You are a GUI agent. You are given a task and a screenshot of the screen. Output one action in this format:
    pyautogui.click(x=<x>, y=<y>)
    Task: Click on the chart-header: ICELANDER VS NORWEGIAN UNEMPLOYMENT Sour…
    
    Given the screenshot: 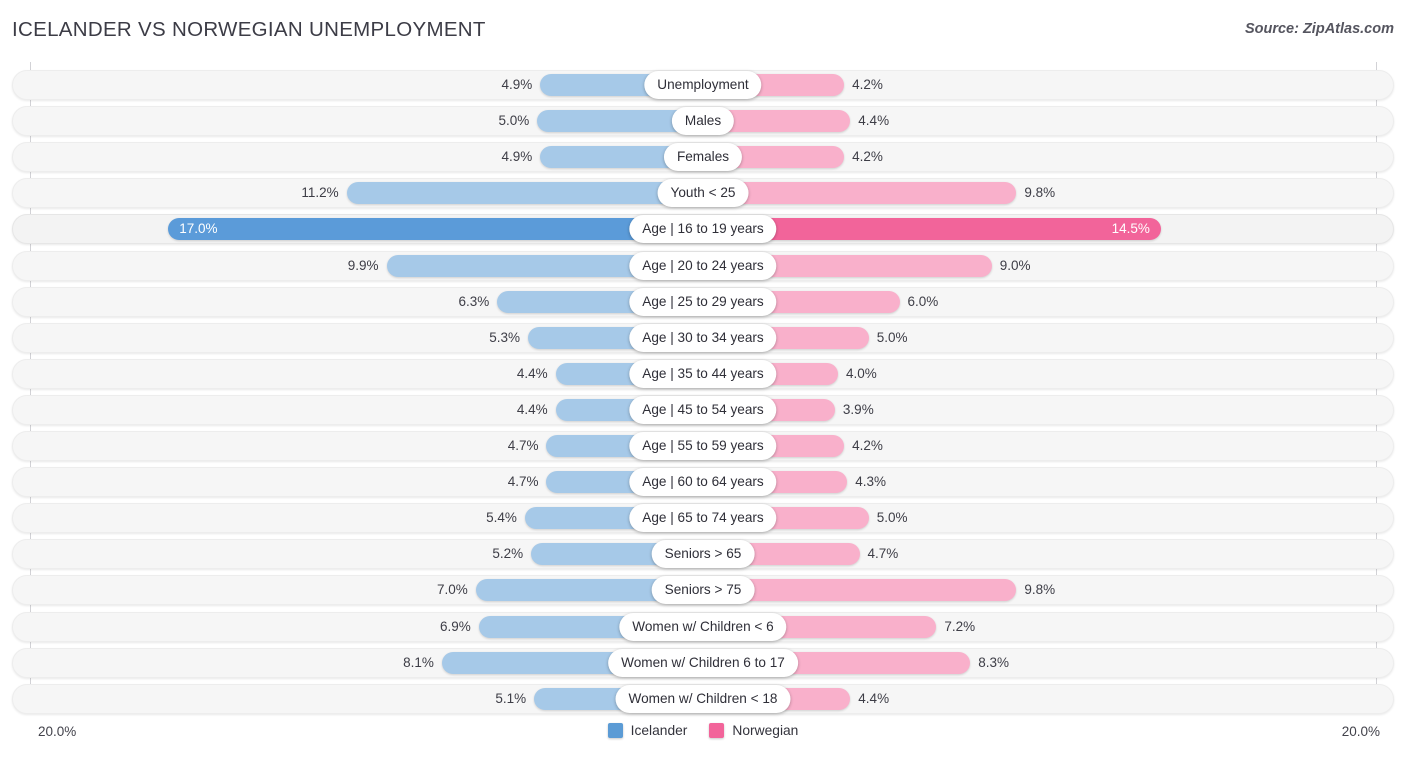 What is the action you would take?
    pyautogui.click(x=703, y=29)
    